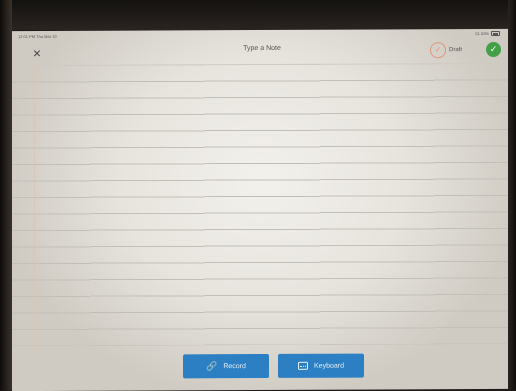  I want to click on margin-line, so click(34, 210).